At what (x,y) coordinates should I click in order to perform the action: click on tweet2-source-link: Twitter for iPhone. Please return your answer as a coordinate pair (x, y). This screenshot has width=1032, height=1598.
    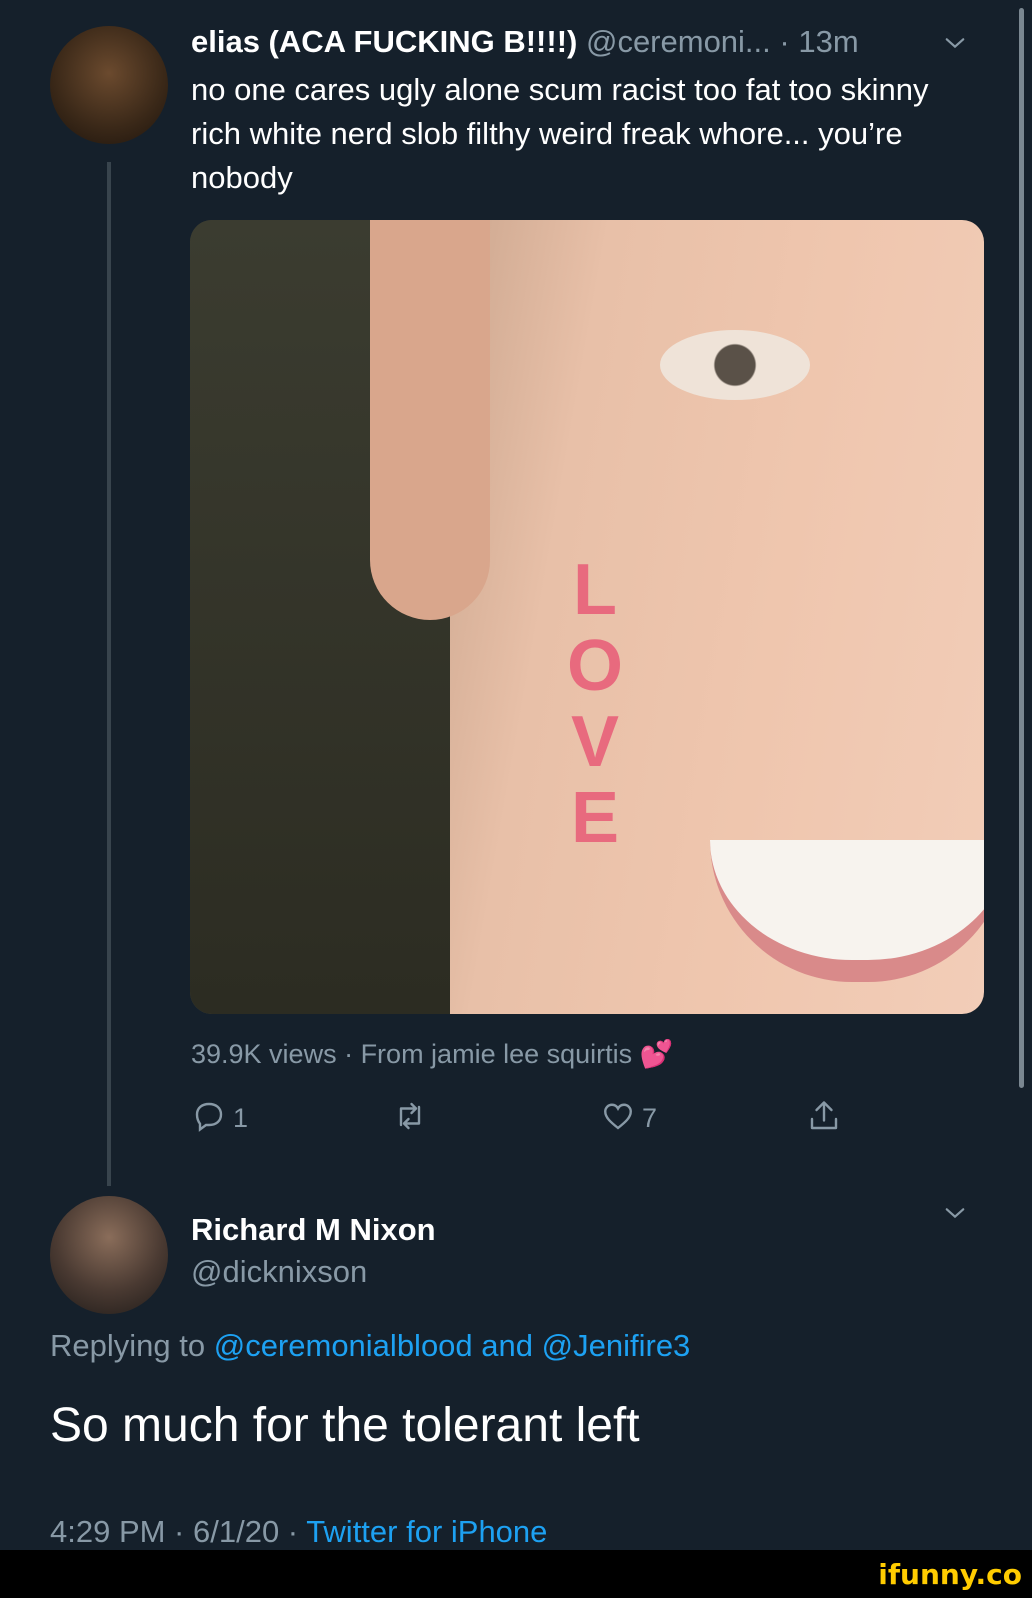
    Looking at the image, I should click on (426, 1531).